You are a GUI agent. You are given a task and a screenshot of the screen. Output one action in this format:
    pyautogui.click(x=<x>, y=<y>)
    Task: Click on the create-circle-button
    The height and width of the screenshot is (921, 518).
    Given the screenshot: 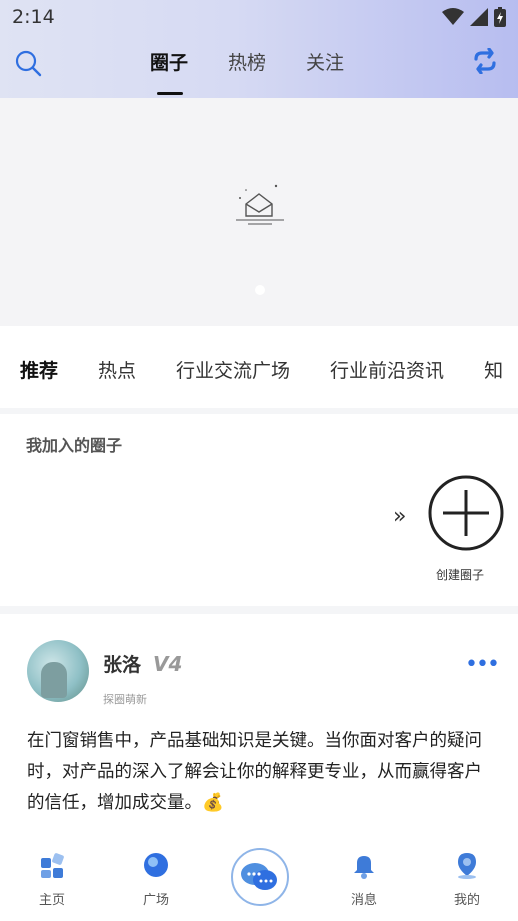 What is the action you would take?
    pyautogui.click(x=466, y=513)
    